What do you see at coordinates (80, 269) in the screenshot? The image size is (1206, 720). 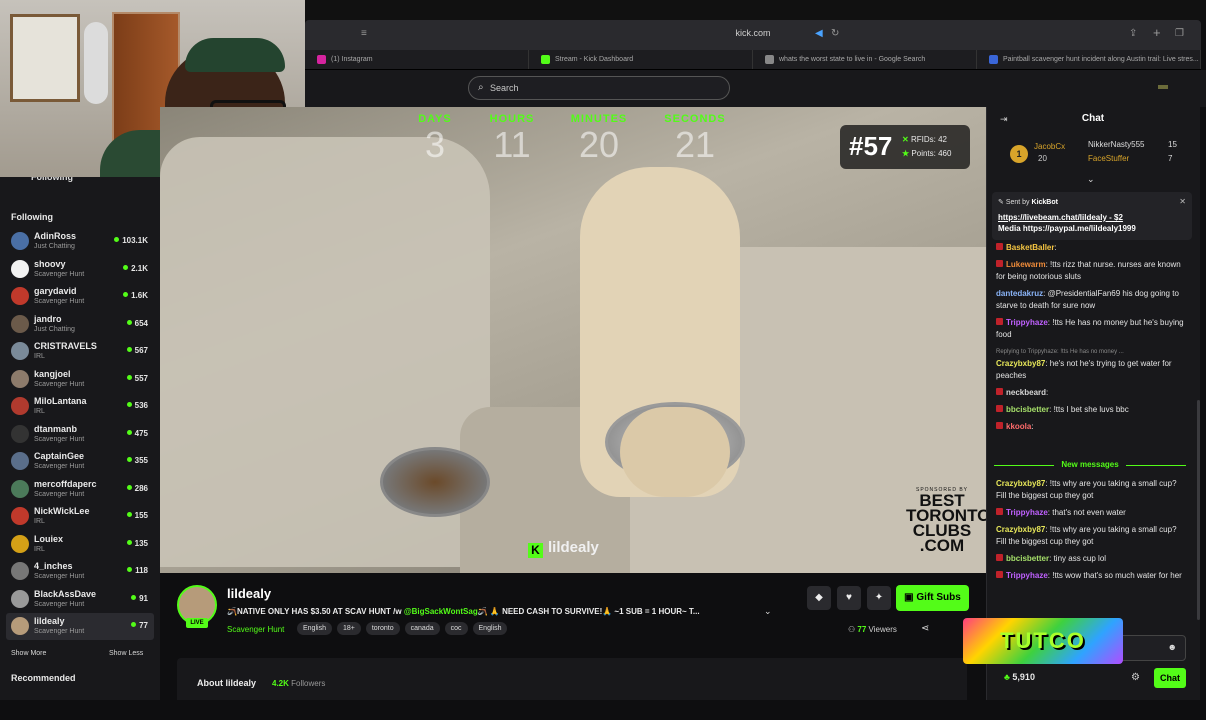 I see `sidebar-channel: shoovy Scavenger Hunt 2.1K` at bounding box center [80, 269].